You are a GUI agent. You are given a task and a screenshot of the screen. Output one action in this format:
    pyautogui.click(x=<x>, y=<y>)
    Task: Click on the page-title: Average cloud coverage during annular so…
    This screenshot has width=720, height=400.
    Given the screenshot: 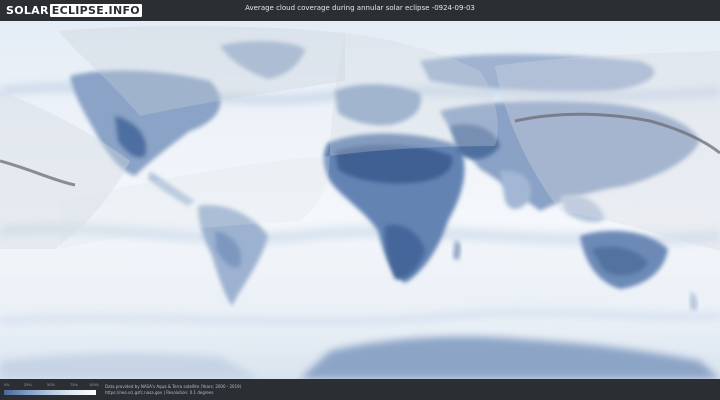 What is the action you would take?
    pyautogui.click(x=360, y=8)
    